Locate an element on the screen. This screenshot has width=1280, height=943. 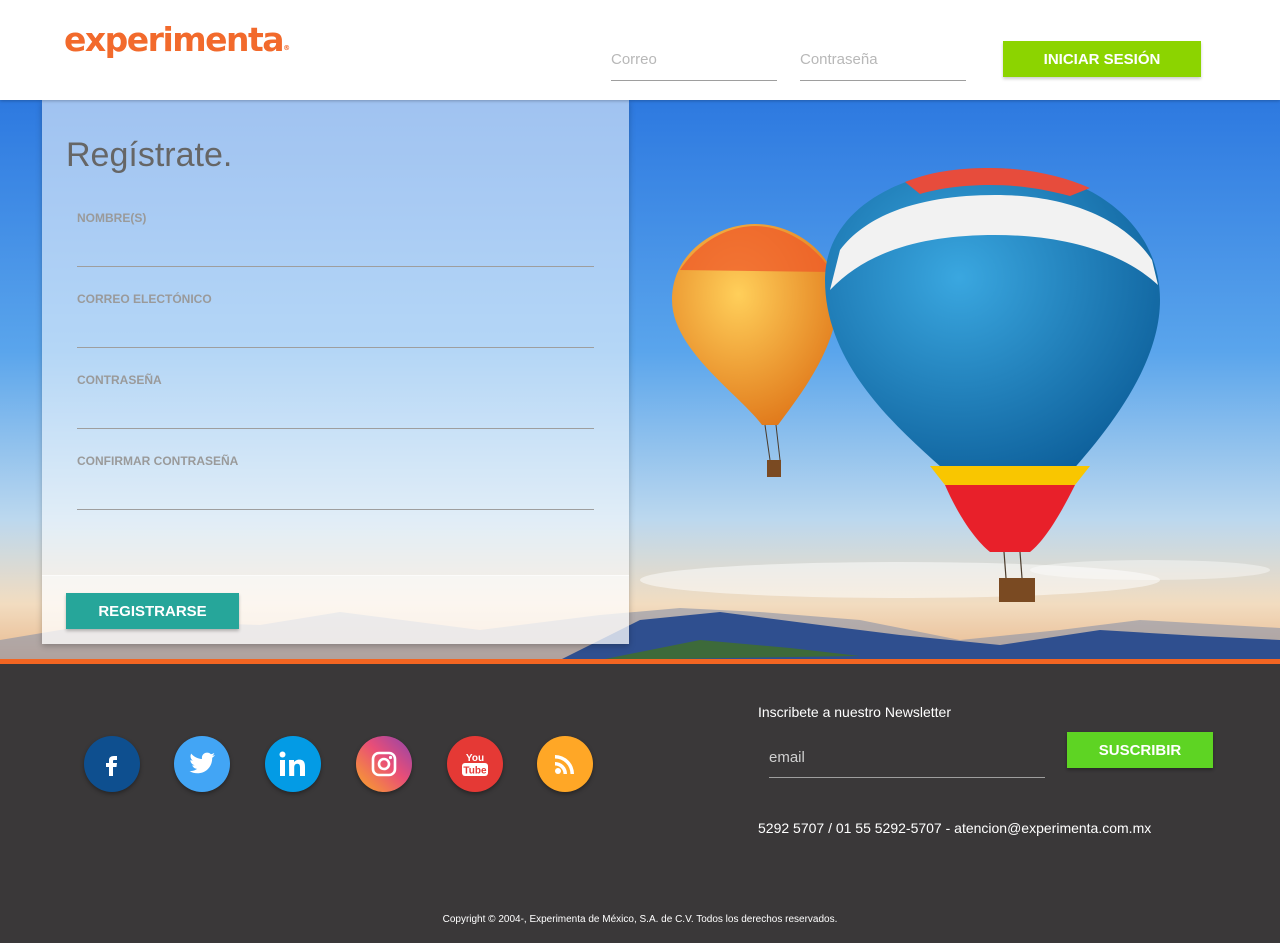
confirm-password-label: CONFIRMAR CONTRASEÑA is located at coordinates (158, 461).